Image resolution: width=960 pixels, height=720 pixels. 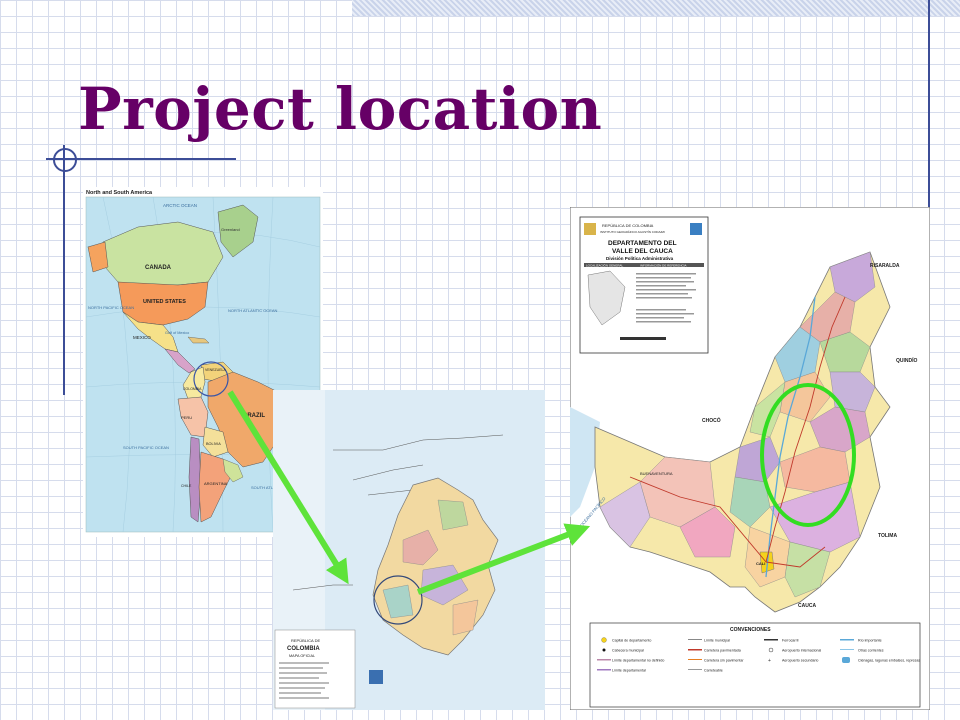 I want to click on label-north-pacific: NORTH PACIFIC OCEAN, so click(x=111, y=307).